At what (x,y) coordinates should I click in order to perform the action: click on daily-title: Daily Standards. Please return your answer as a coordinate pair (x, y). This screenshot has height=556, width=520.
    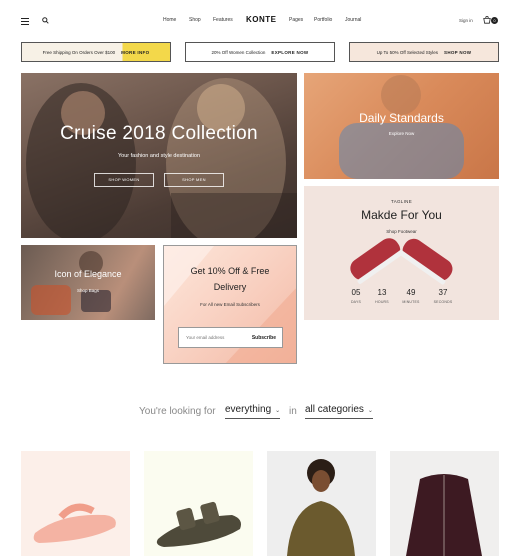
    Looking at the image, I should click on (401, 118).